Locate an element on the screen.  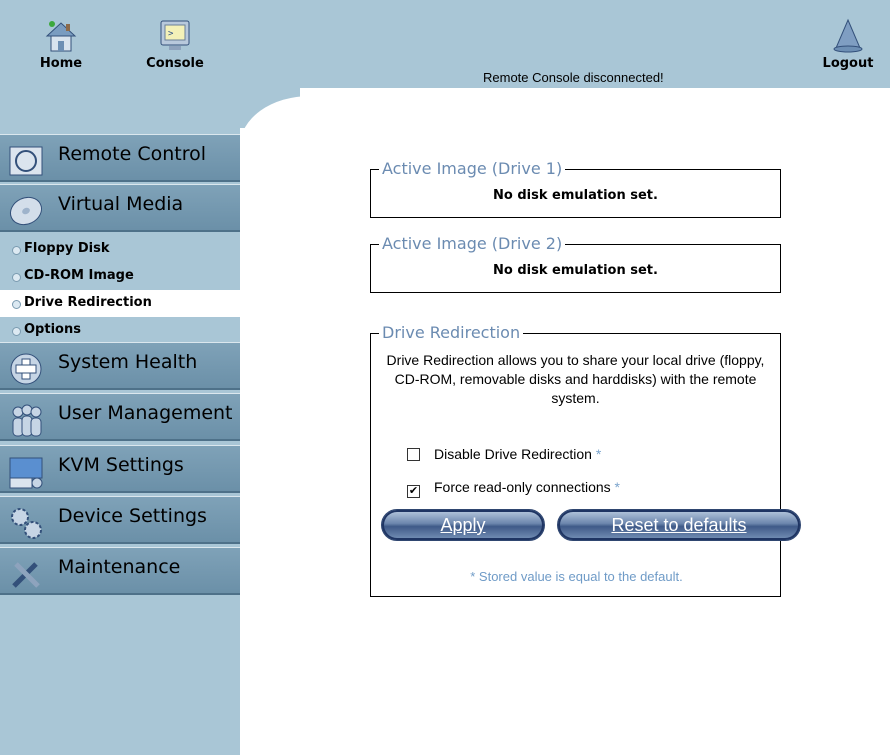
submenu-label: CD-ROM Image is located at coordinates (79, 275).